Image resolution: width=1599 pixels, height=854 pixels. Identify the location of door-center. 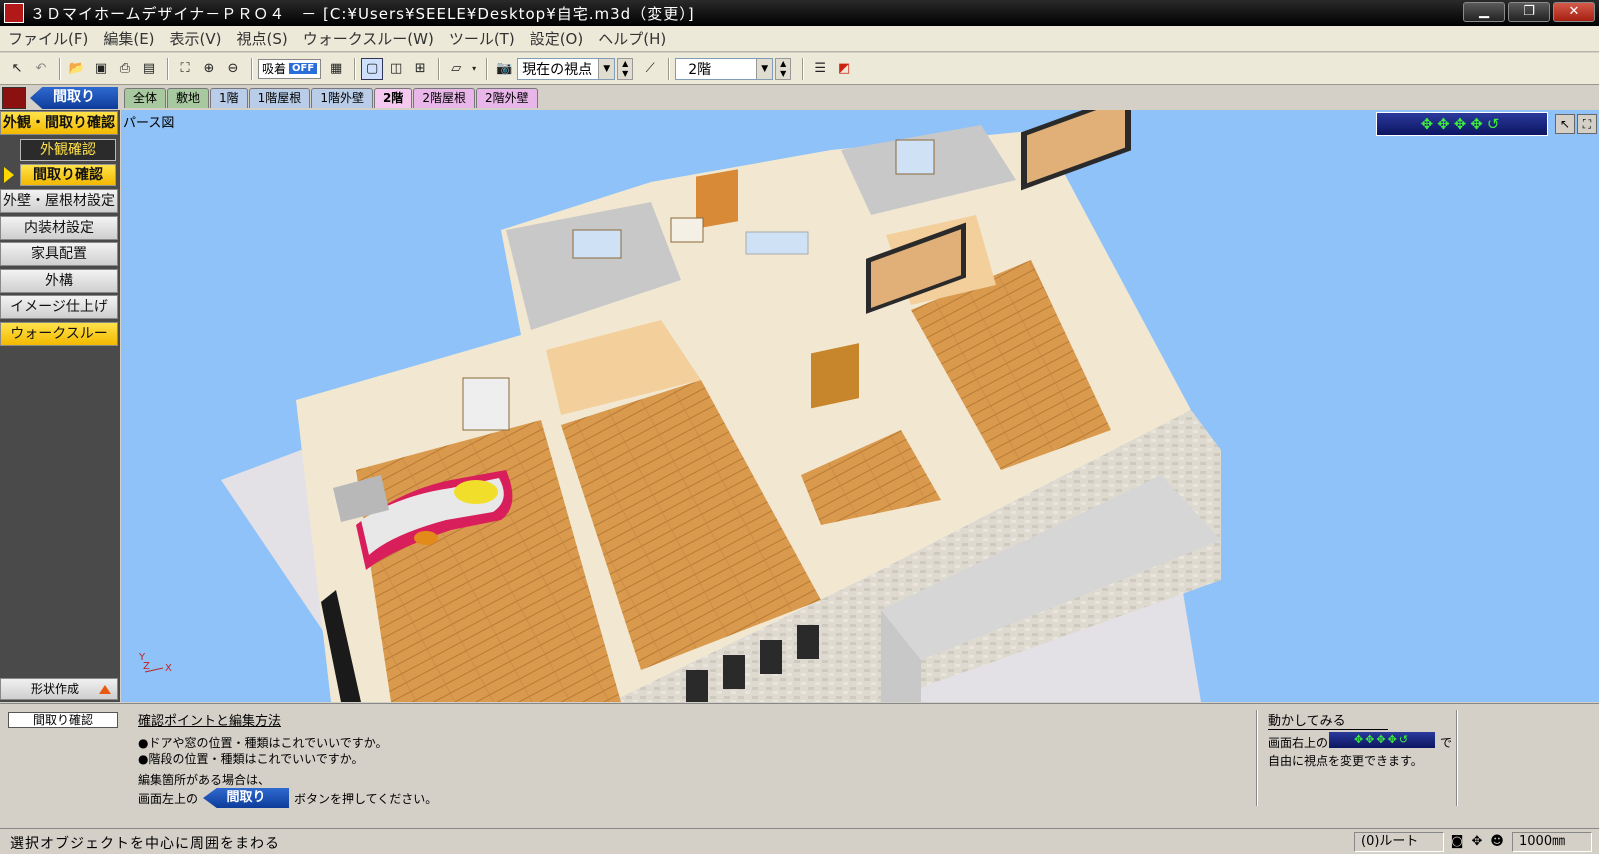
(835, 376).